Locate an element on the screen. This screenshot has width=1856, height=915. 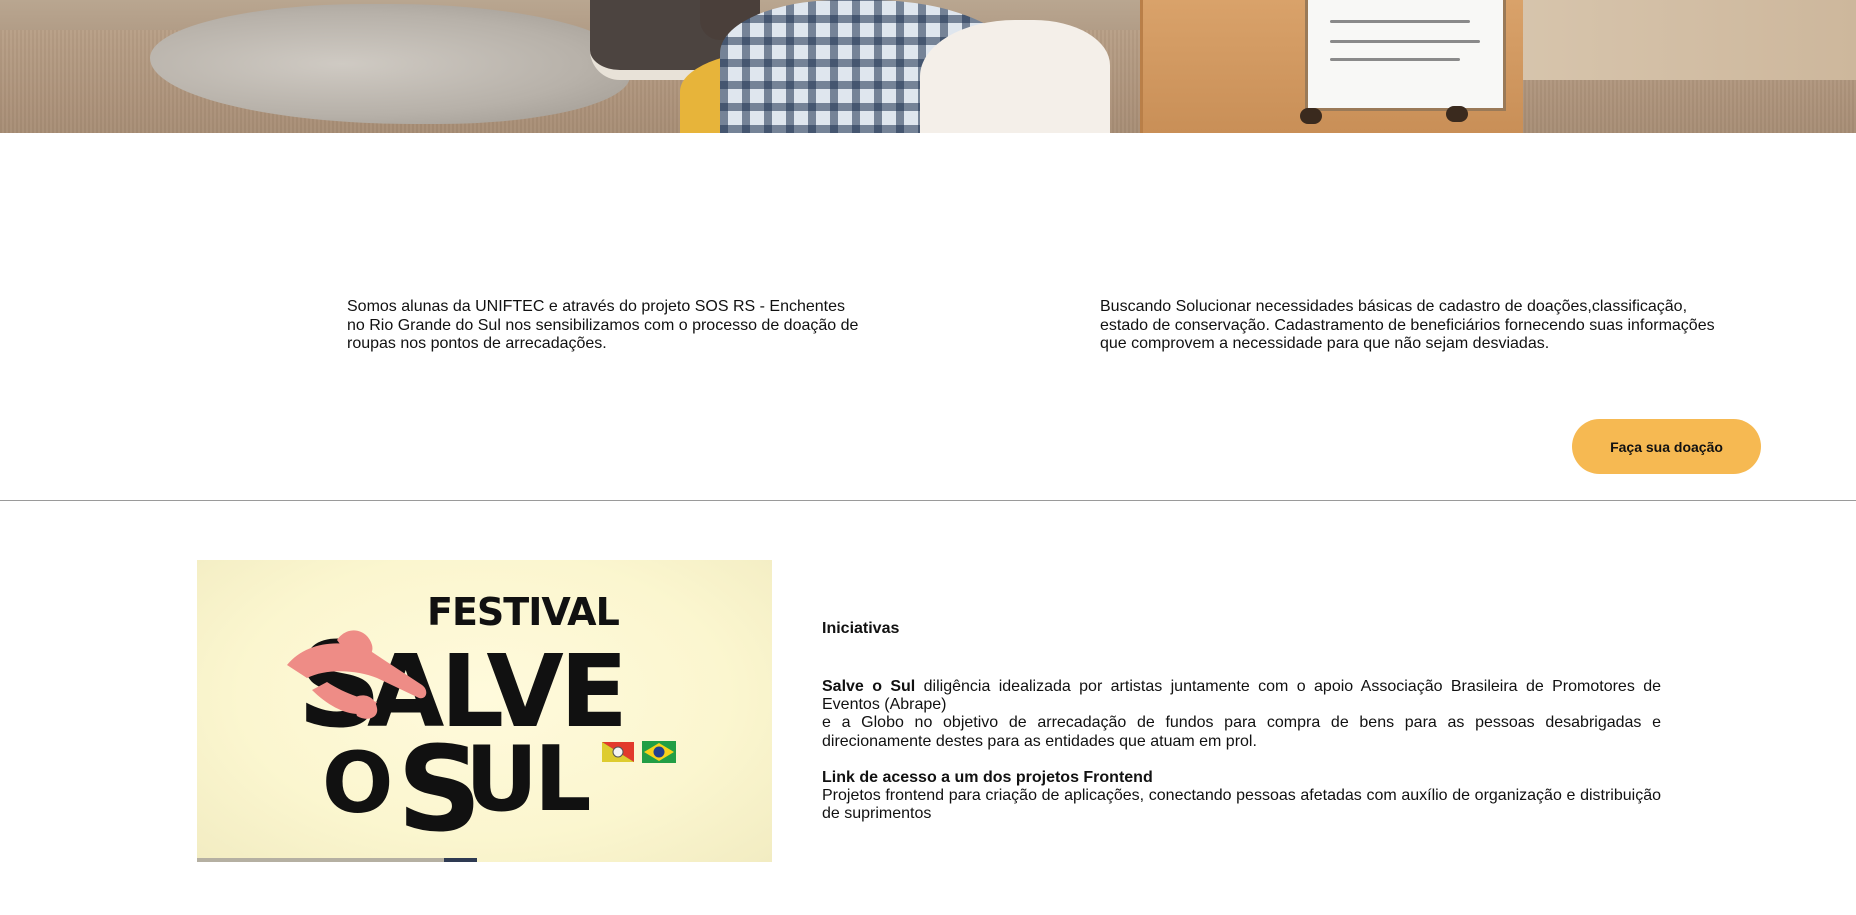
hero-image is located at coordinates (928, 66).